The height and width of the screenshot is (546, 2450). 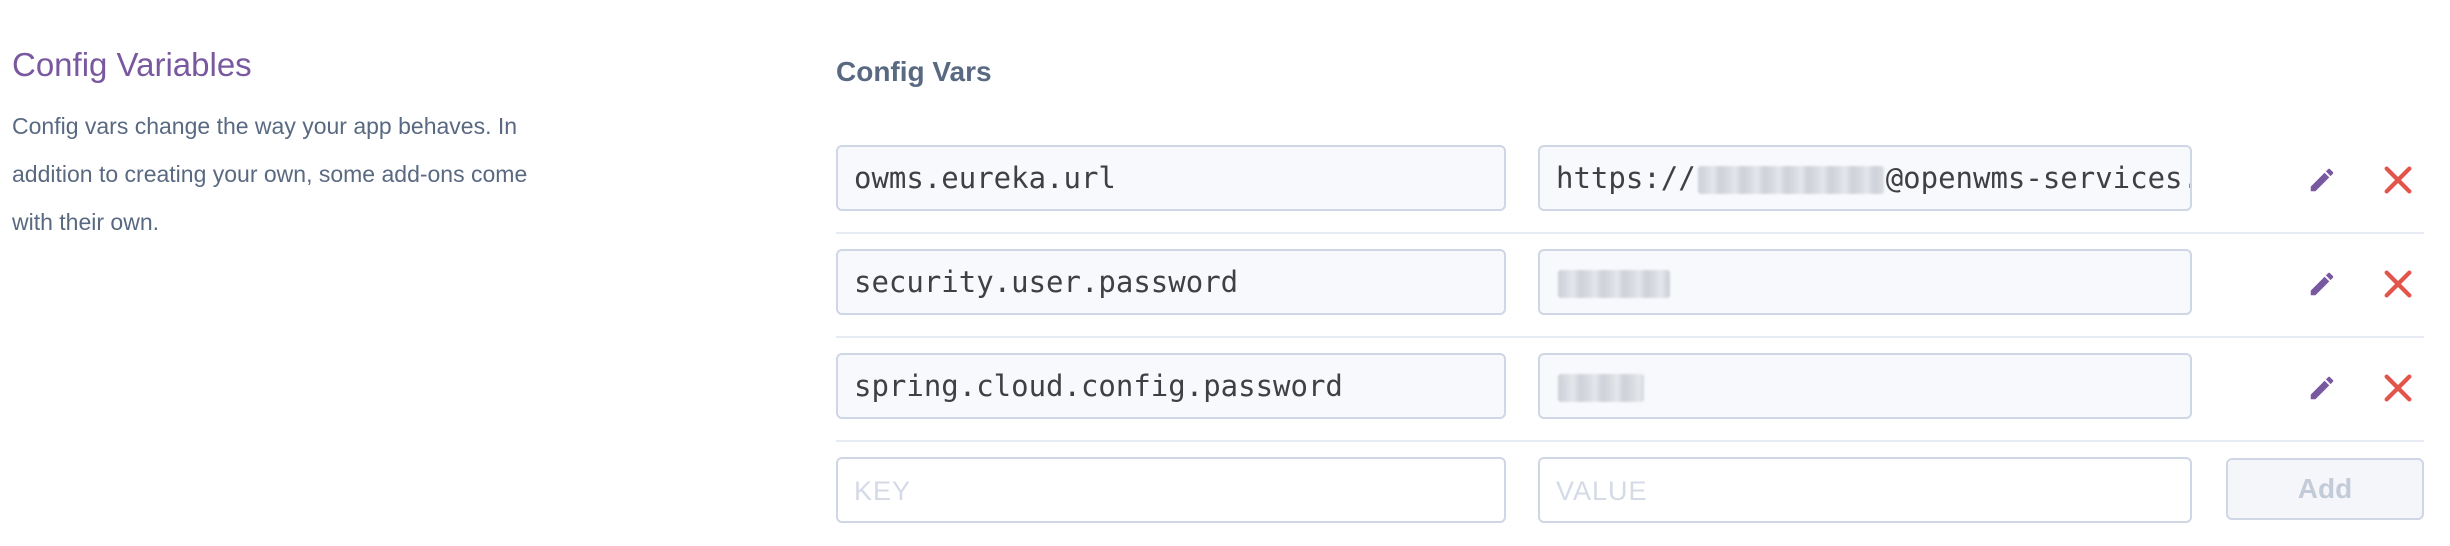 What do you see at coordinates (914, 71) in the screenshot?
I see `panel-title: Config Vars` at bounding box center [914, 71].